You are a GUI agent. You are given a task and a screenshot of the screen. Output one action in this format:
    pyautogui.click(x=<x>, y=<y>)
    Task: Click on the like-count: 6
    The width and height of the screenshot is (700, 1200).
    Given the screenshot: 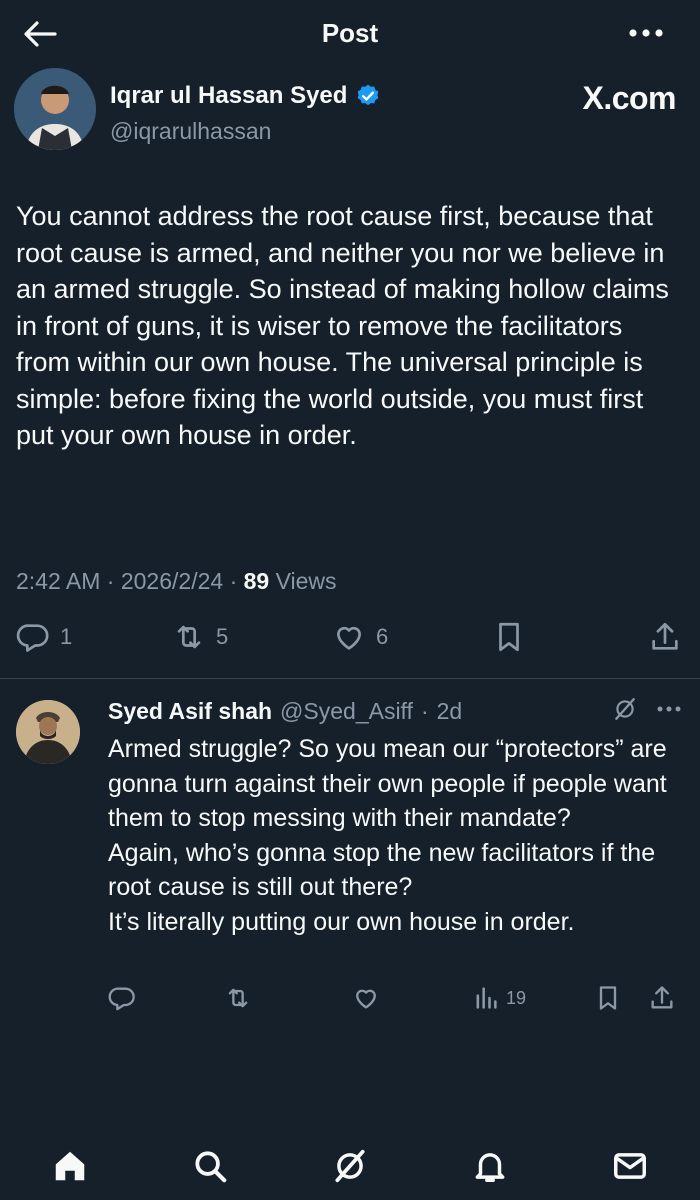 What is the action you would take?
    pyautogui.click(x=382, y=636)
    